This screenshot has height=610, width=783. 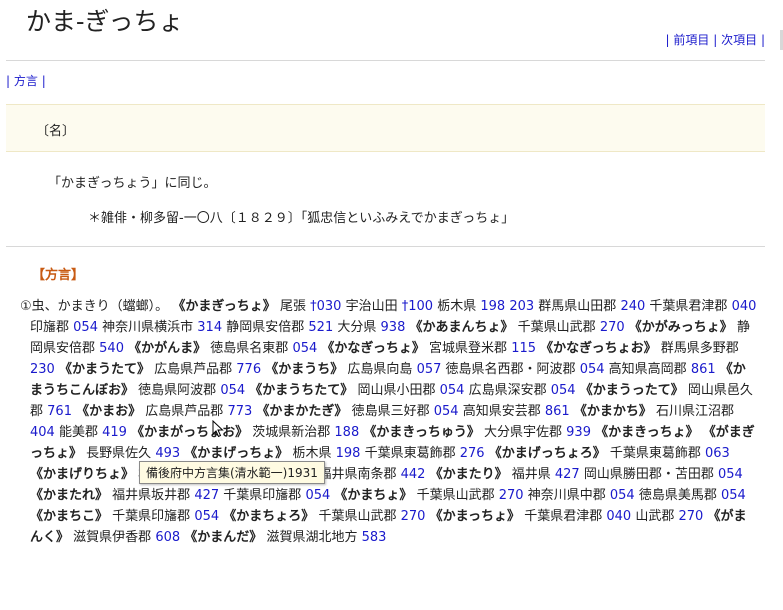 What do you see at coordinates (385, 60) in the screenshot?
I see `header-divider` at bounding box center [385, 60].